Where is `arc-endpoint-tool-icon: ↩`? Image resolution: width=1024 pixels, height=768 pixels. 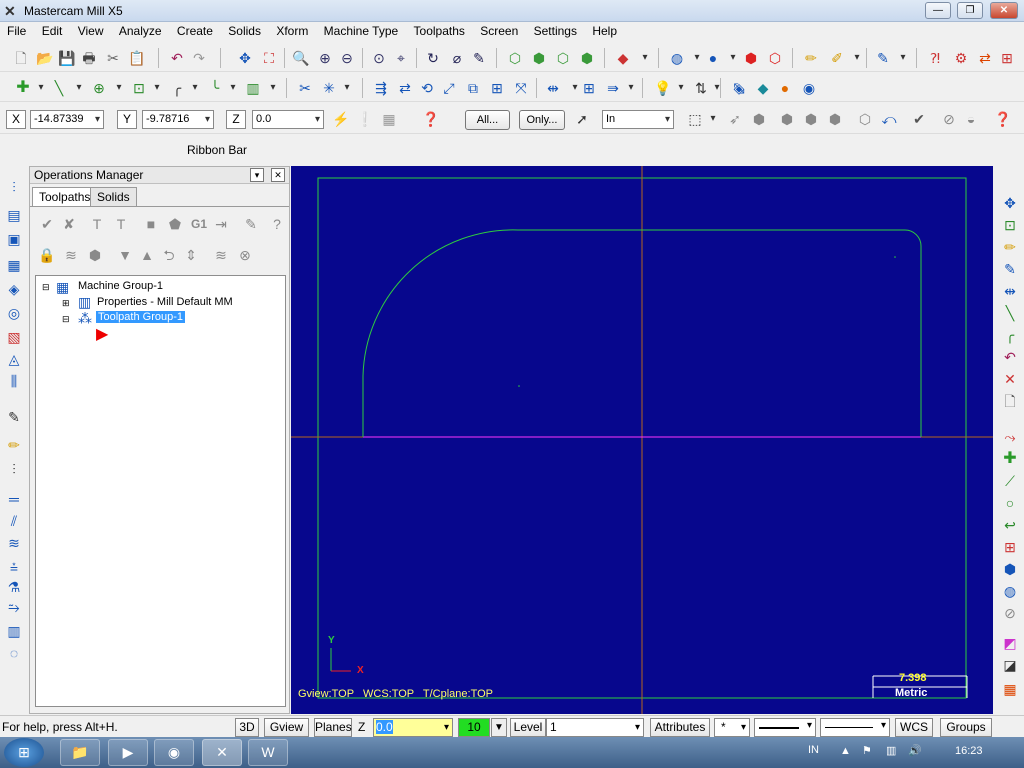 arc-endpoint-tool-icon: ↩ is located at coordinates (1010, 525).